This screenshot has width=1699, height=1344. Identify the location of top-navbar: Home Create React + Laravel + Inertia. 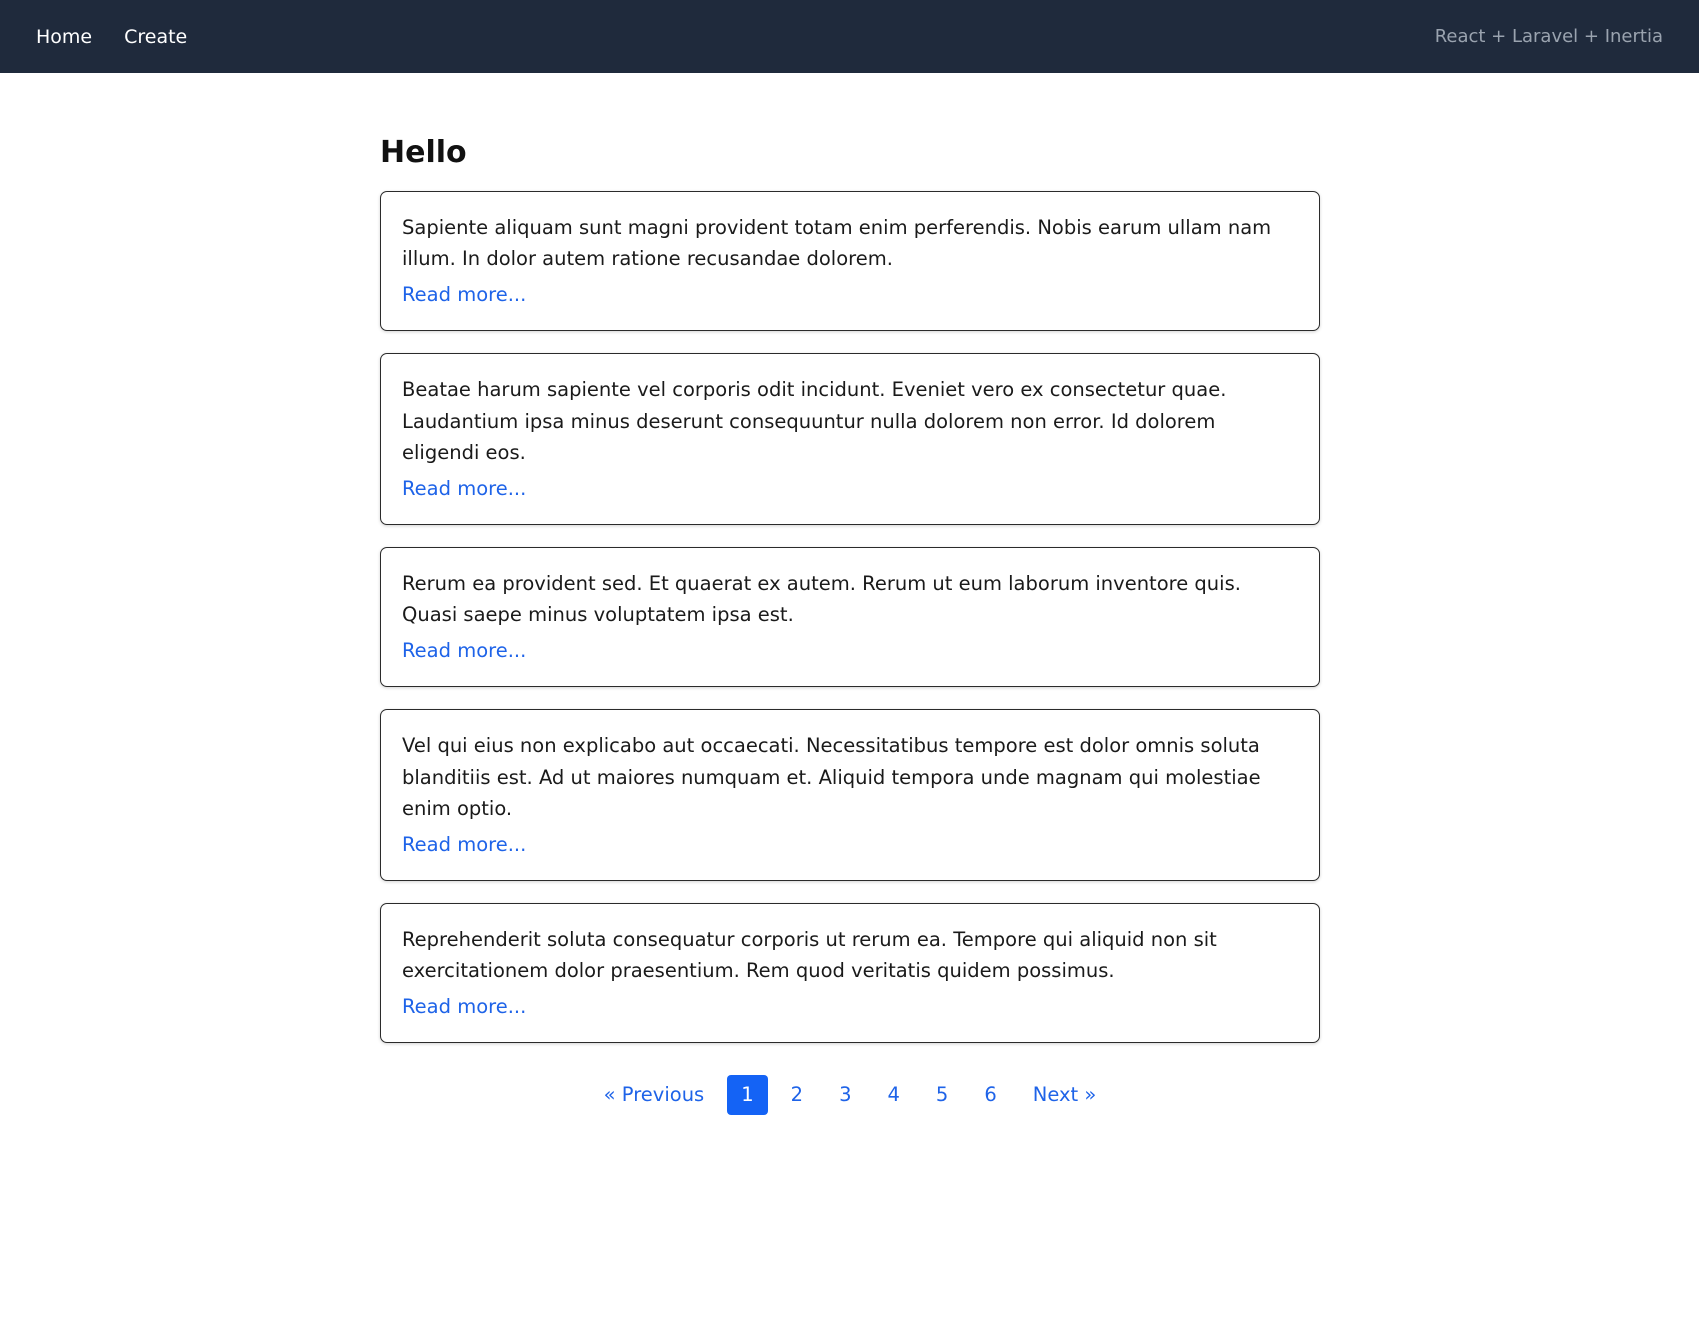
(849, 36).